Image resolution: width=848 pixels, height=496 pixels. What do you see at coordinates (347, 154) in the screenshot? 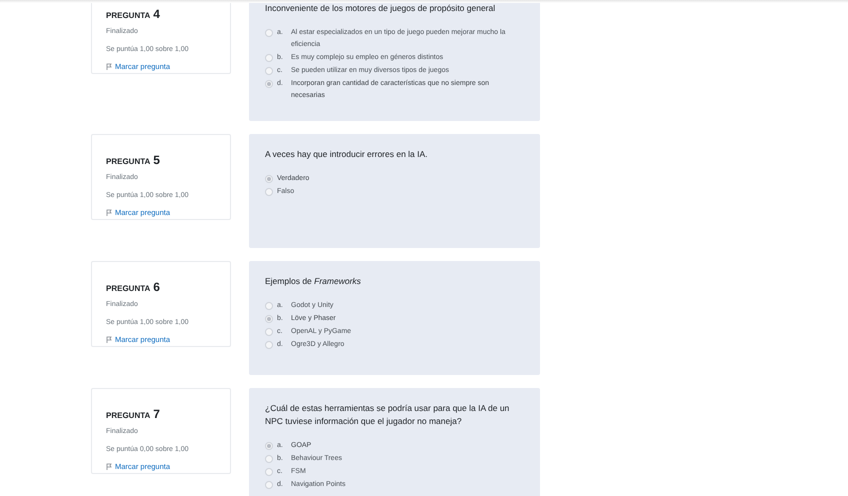
I see `question-text: A veces hay que introducir errores en la IA.` at bounding box center [347, 154].